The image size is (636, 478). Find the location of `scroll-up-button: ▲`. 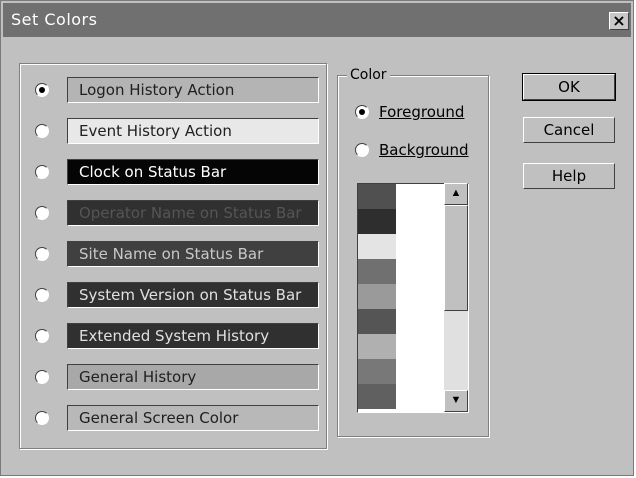

scroll-up-button: ▲ is located at coordinates (456, 194).